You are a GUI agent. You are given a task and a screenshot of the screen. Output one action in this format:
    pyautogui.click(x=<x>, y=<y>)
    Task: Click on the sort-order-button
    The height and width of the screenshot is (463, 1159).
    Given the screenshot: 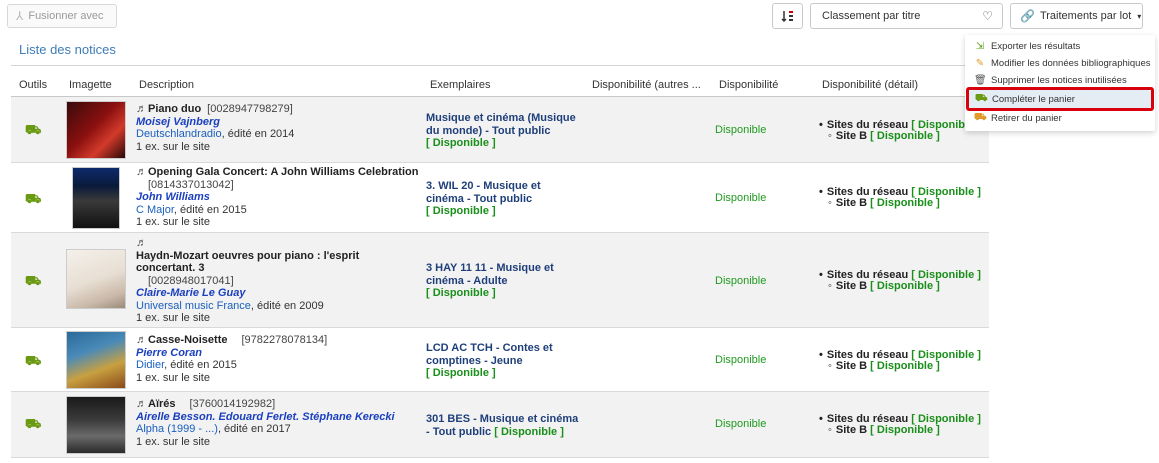 What is the action you would take?
    pyautogui.click(x=787, y=16)
    